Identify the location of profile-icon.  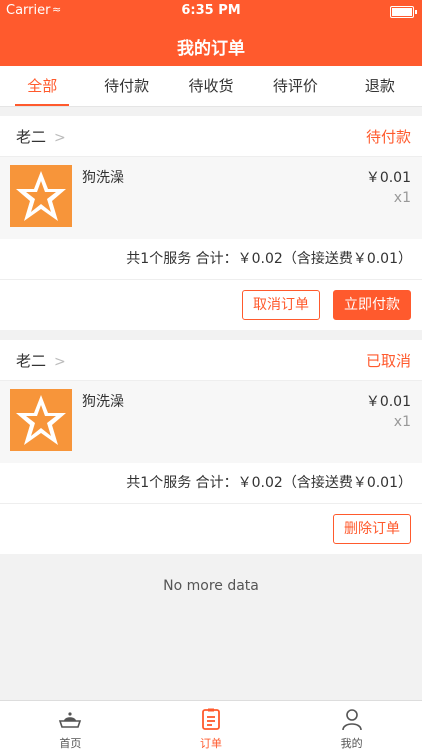
(351, 720).